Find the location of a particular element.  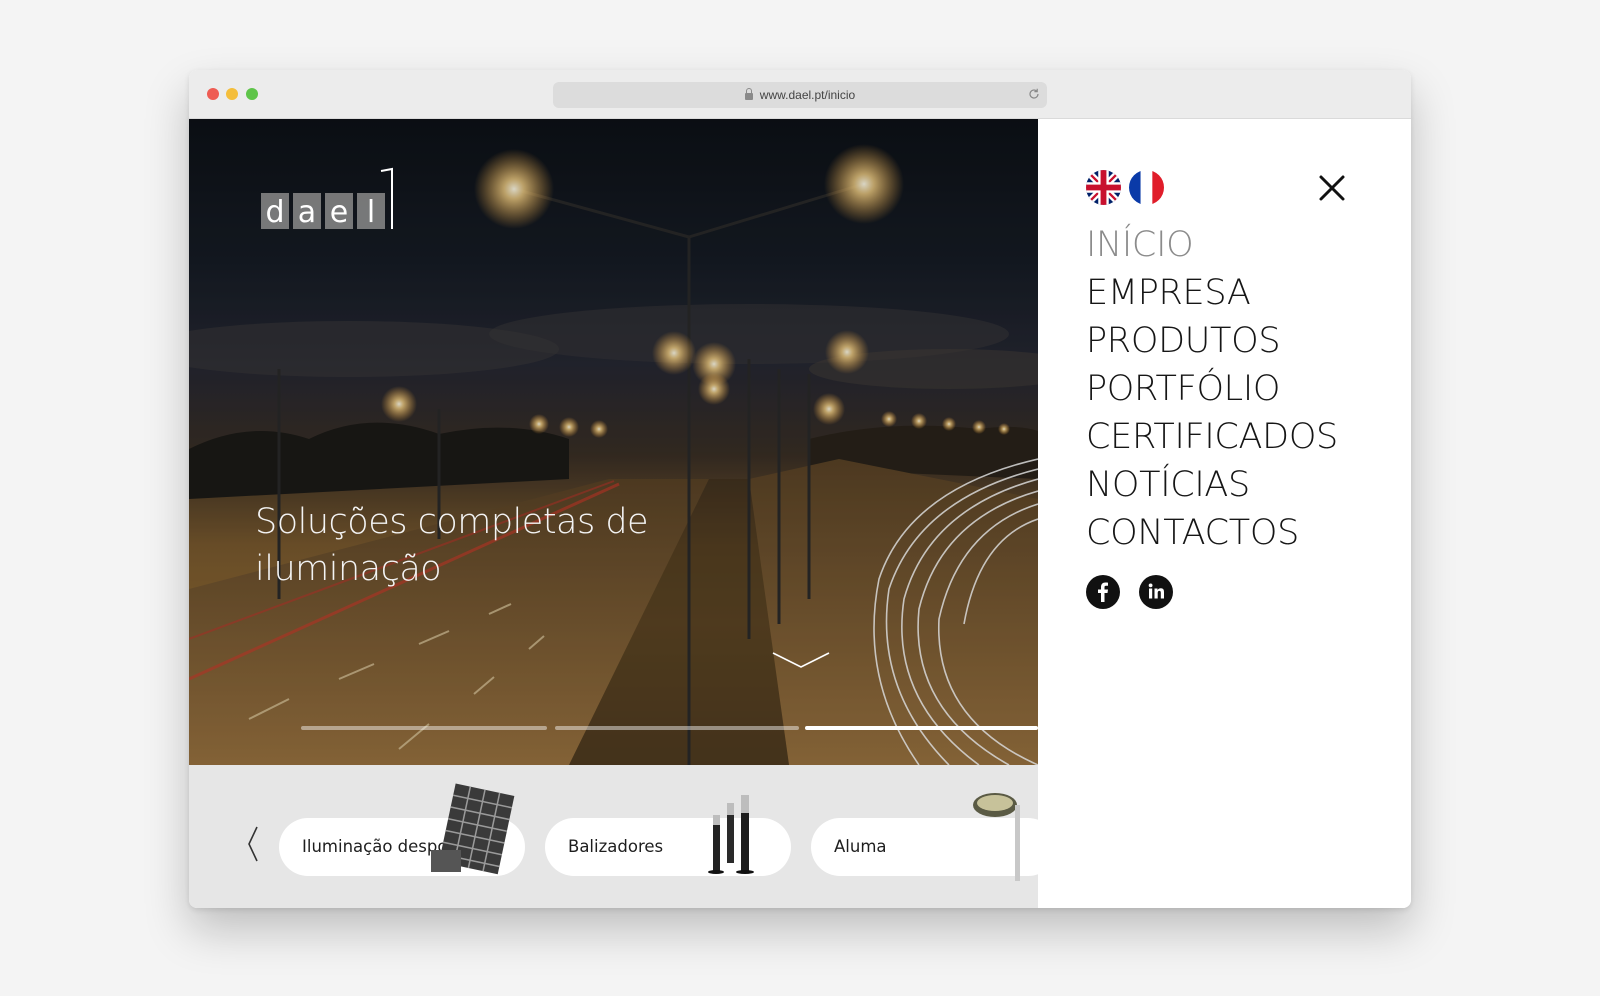

nav-item-noticias: NOTÍCIAS is located at coordinates (1212, 485).